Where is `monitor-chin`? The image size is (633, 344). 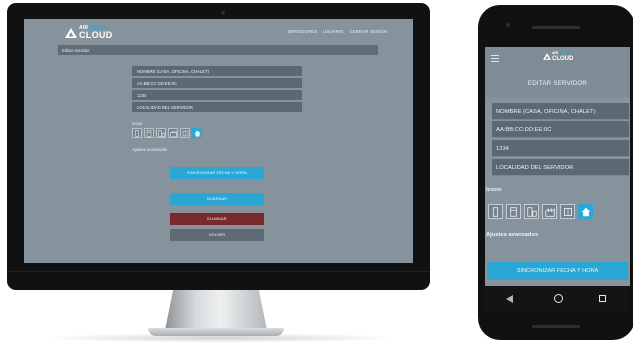 monitor-chin is located at coordinates (218, 271).